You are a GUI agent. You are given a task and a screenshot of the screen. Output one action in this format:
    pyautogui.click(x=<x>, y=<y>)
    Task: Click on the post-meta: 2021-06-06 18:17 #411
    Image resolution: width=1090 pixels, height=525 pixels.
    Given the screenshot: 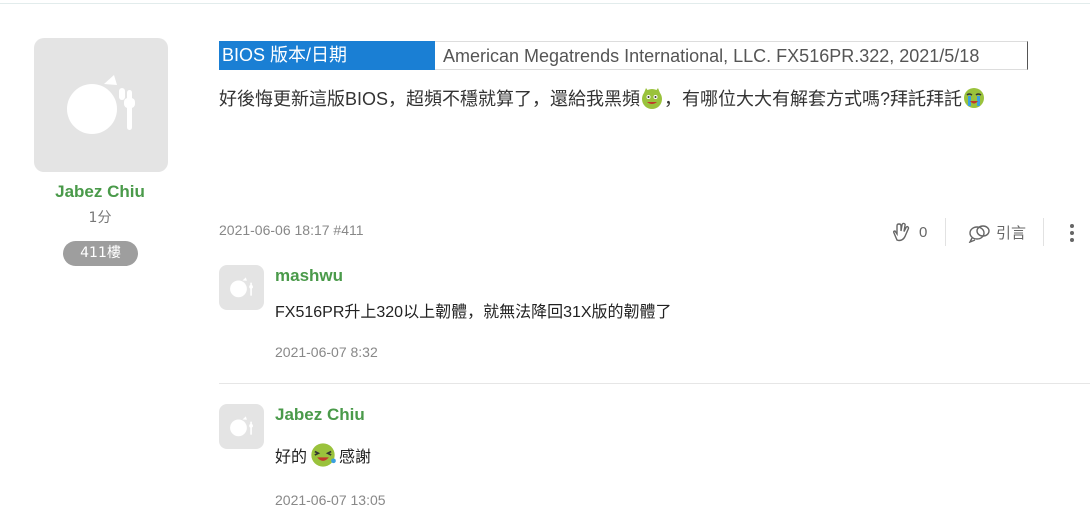 What is the action you would take?
    pyautogui.click(x=291, y=230)
    